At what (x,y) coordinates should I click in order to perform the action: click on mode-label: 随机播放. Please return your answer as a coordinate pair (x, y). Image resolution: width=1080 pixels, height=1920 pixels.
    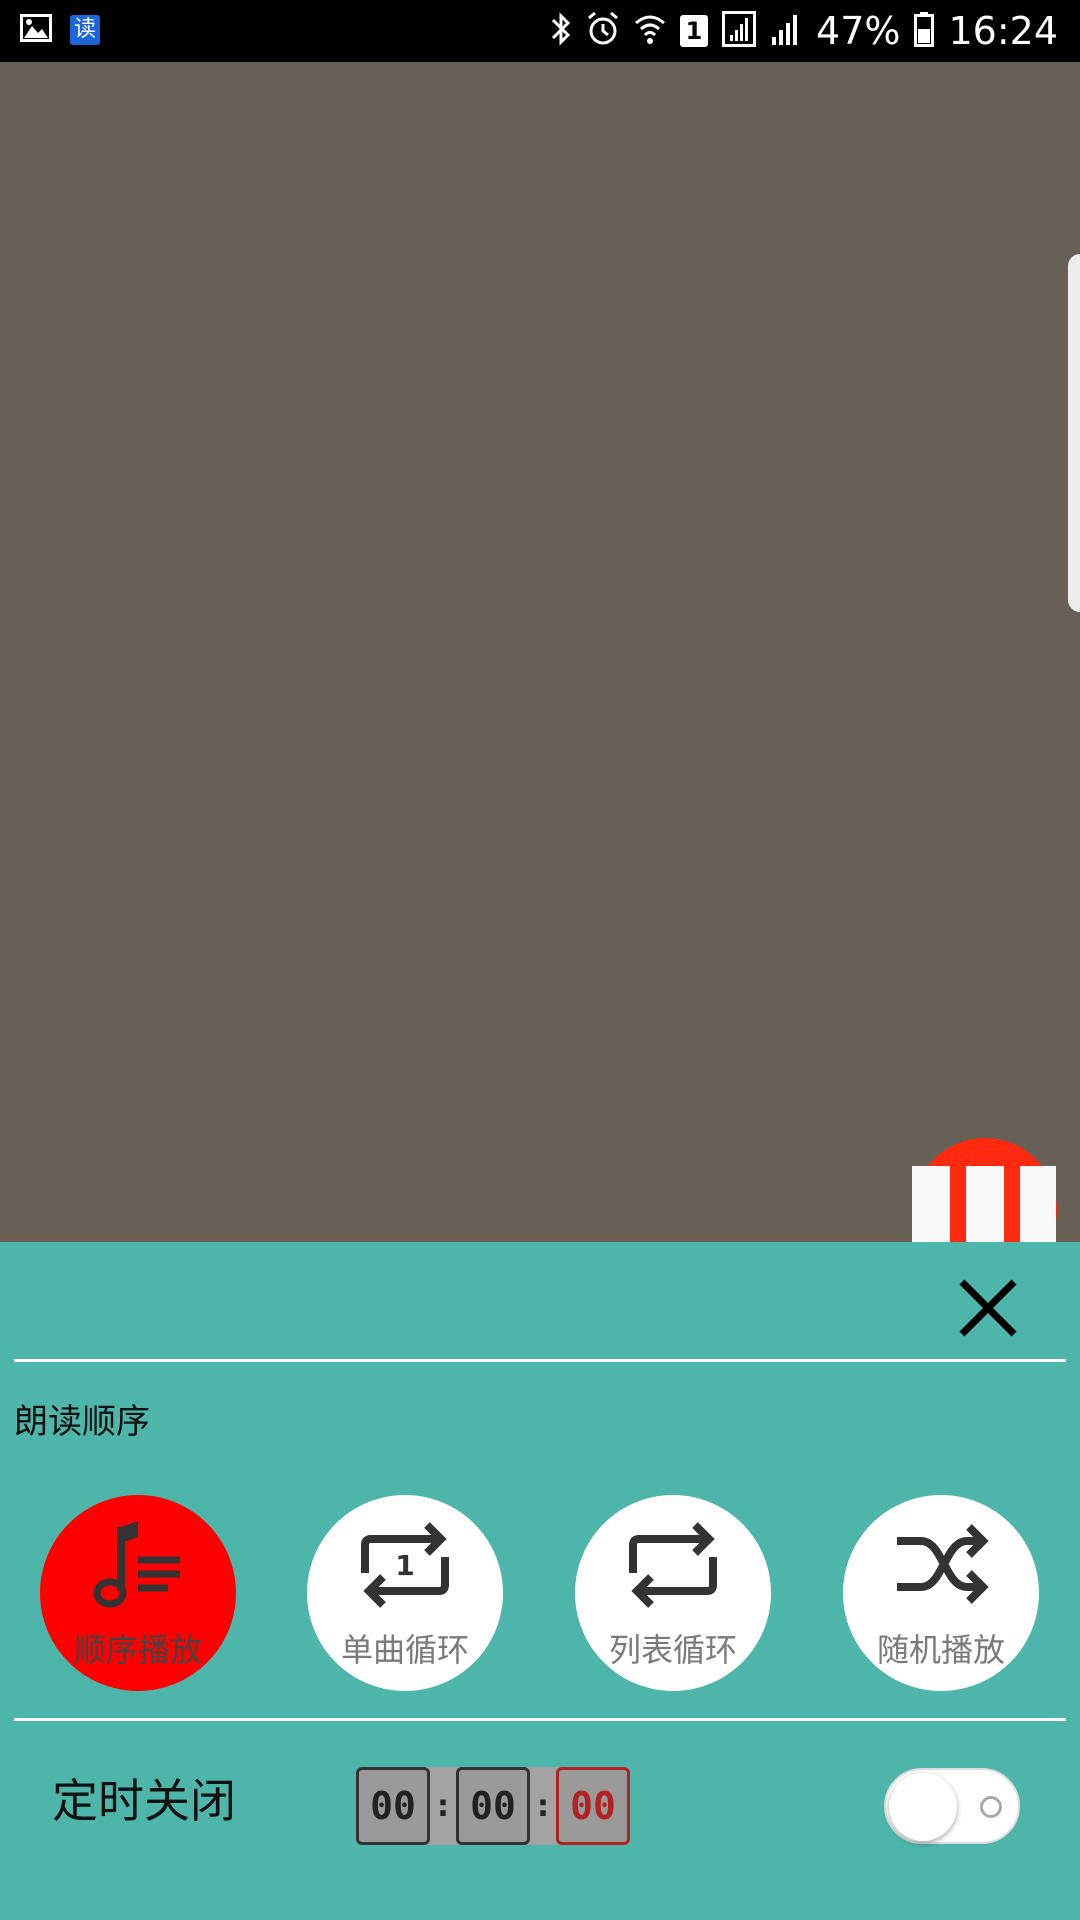
    Looking at the image, I should click on (940, 1650).